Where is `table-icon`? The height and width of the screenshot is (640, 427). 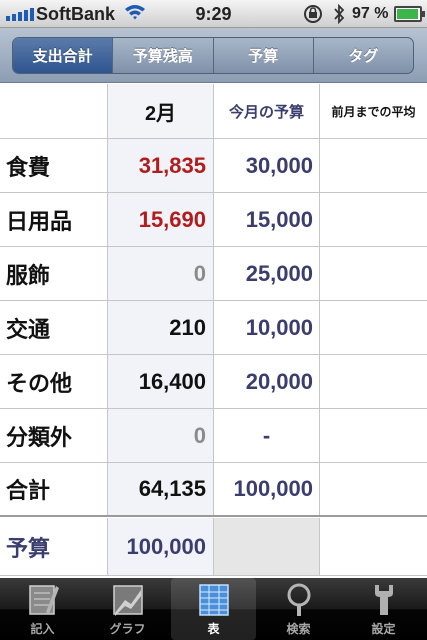
table-icon is located at coordinates (214, 600).